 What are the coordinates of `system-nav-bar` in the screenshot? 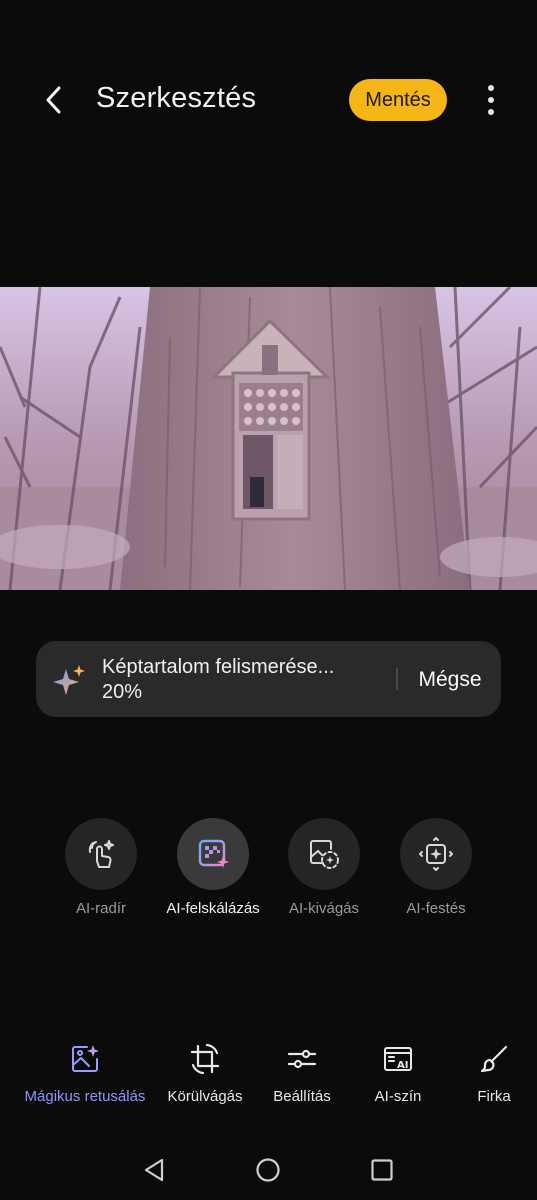 It's located at (268, 1170).